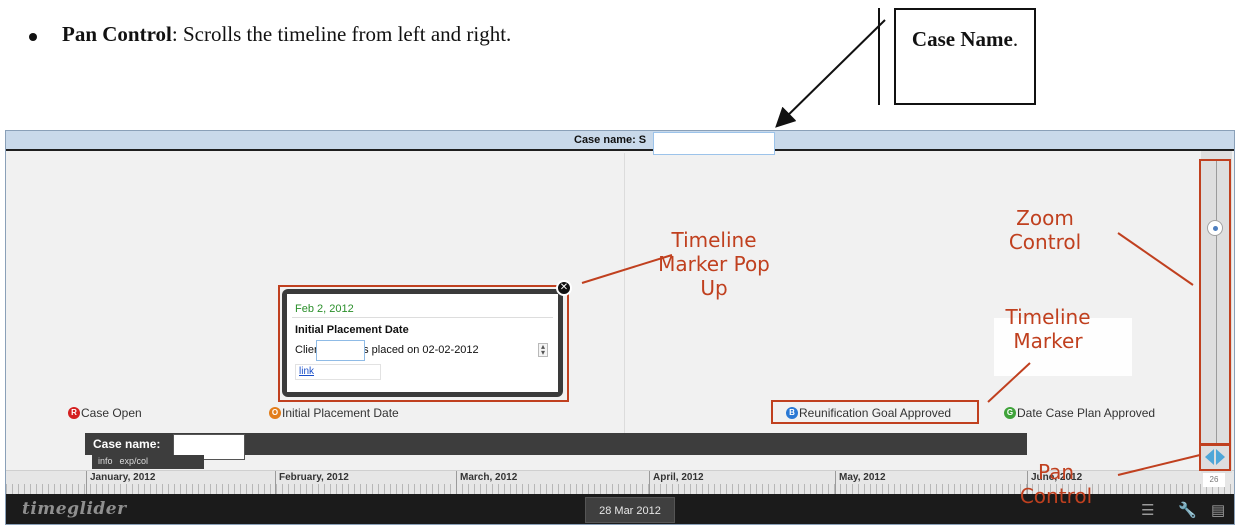  What do you see at coordinates (1009, 382) in the screenshot?
I see `marker-pointer-line` at bounding box center [1009, 382].